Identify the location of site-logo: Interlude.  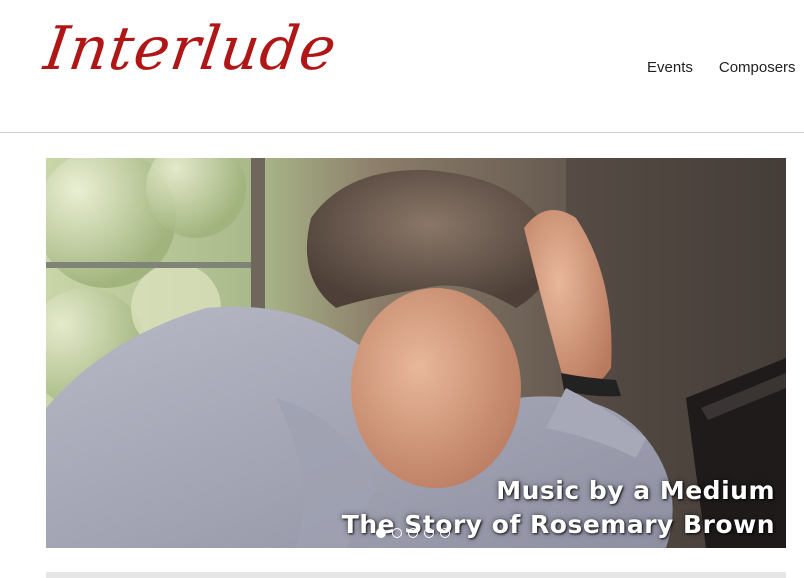
(190, 49).